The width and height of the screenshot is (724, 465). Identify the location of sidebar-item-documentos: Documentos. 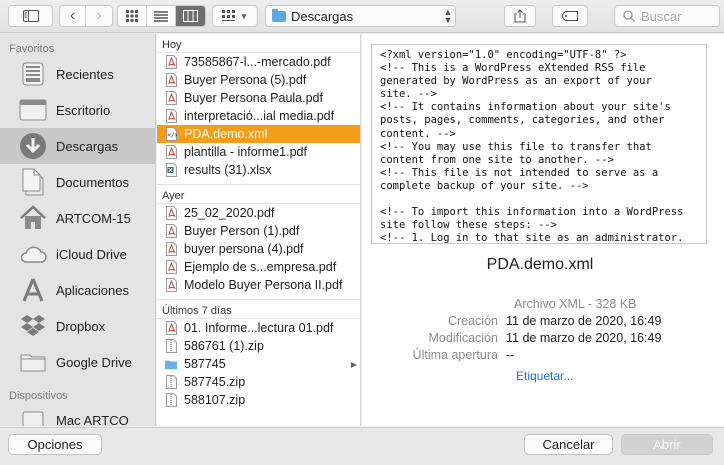
(77, 182).